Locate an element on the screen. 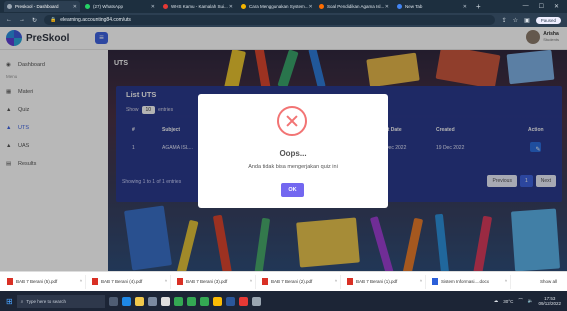  download-filename: Sistem Informasi....docx is located at coordinates (465, 281).